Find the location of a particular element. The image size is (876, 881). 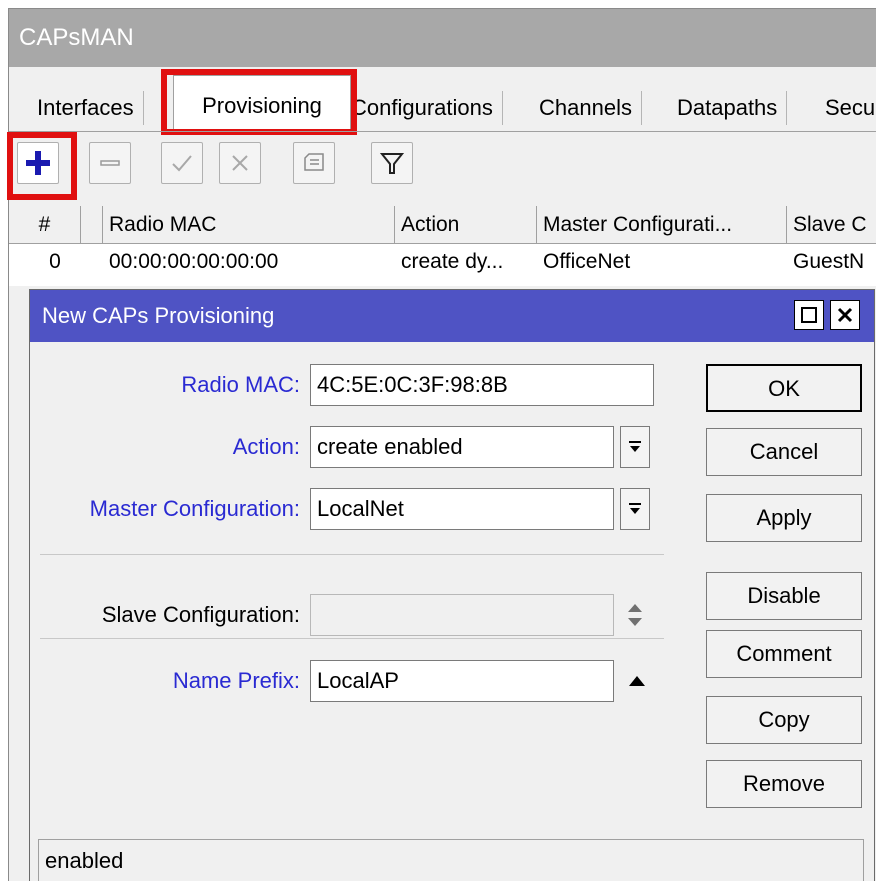

minus-icon is located at coordinates (110, 163).